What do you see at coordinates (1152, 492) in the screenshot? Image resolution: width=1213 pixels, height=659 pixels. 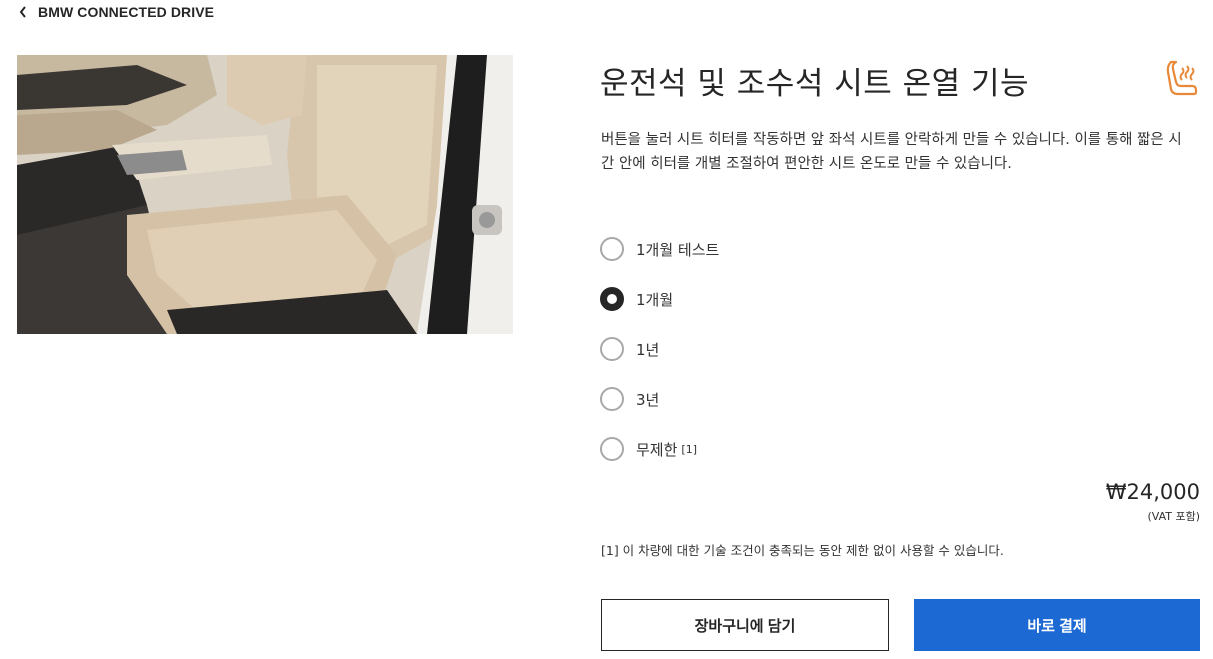 I see `price-amount: ₩24,000` at bounding box center [1152, 492].